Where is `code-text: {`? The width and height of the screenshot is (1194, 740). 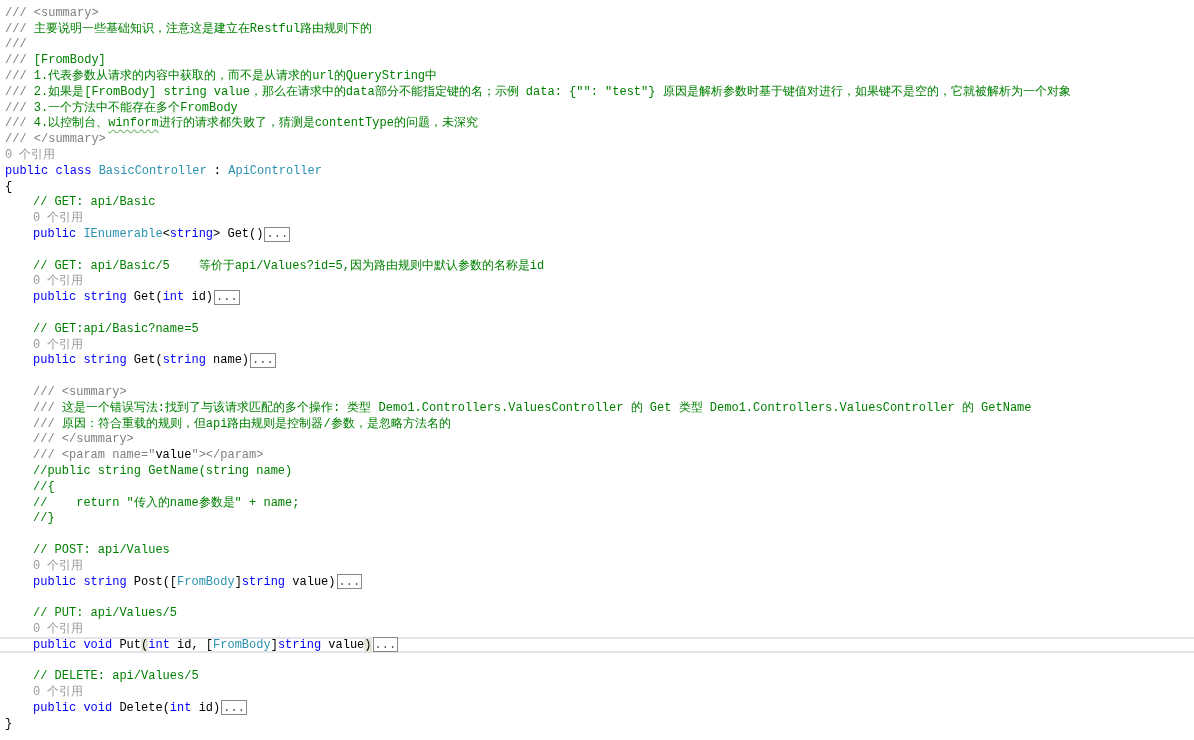
code-text: { is located at coordinates (9, 186).